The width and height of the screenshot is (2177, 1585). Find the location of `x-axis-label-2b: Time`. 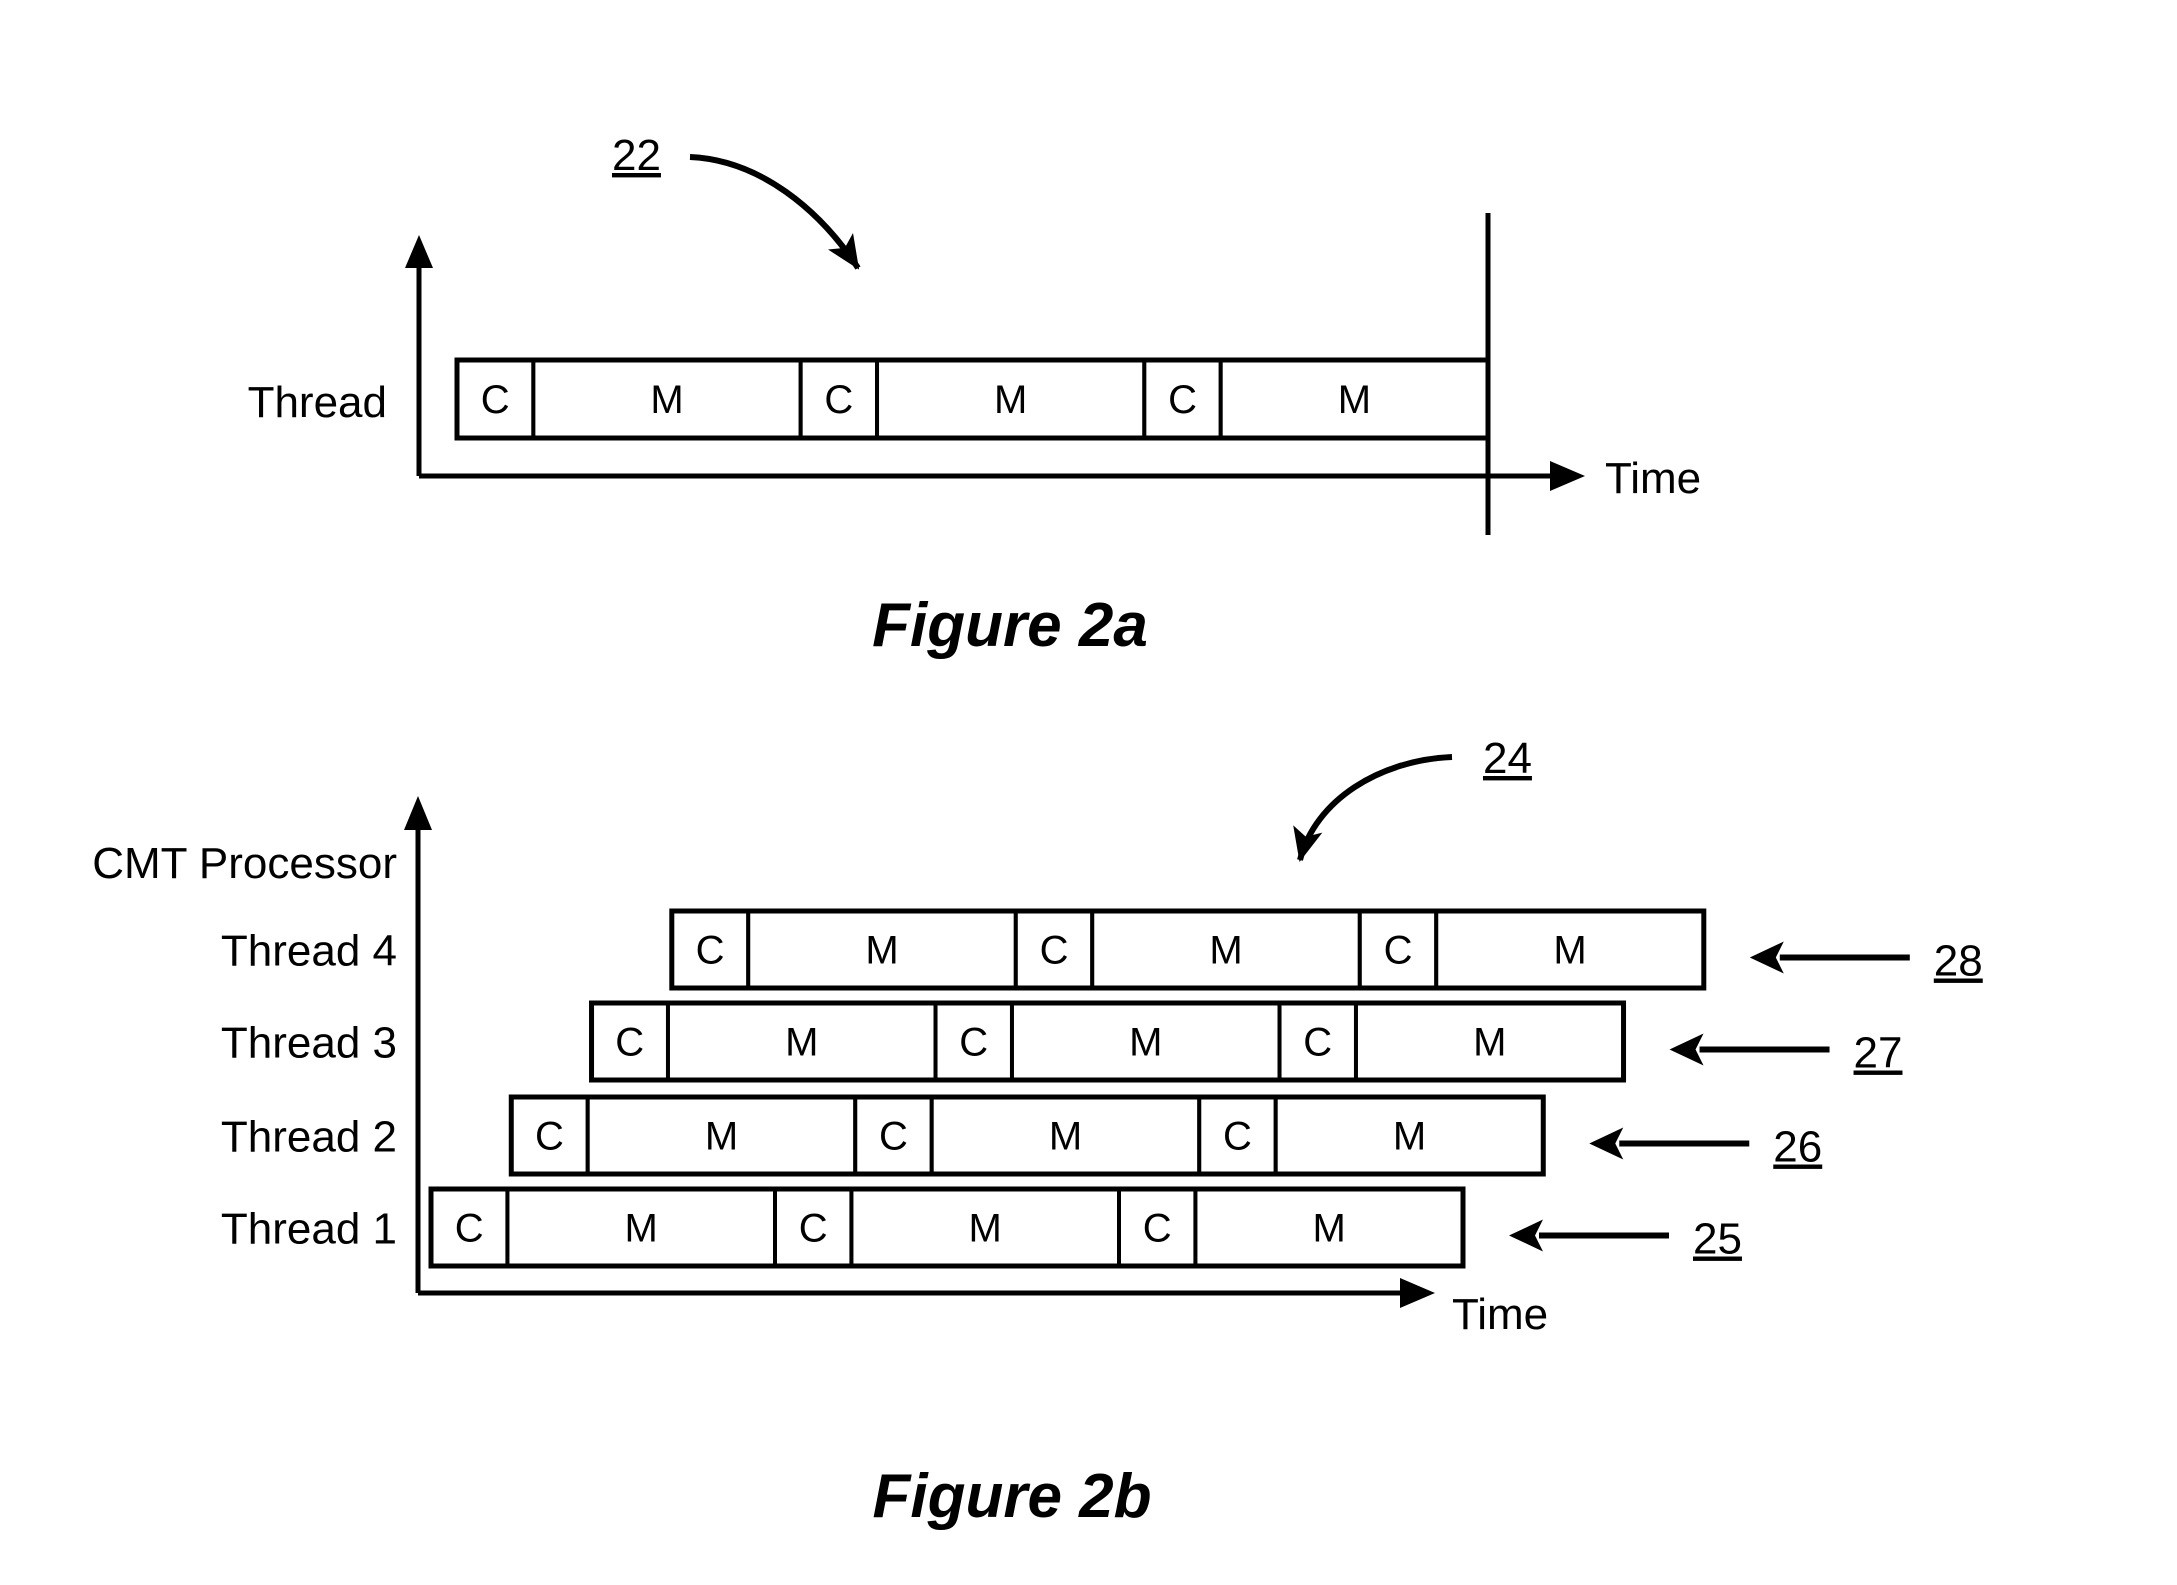

x-axis-label-2b: Time is located at coordinates (1500, 1314).